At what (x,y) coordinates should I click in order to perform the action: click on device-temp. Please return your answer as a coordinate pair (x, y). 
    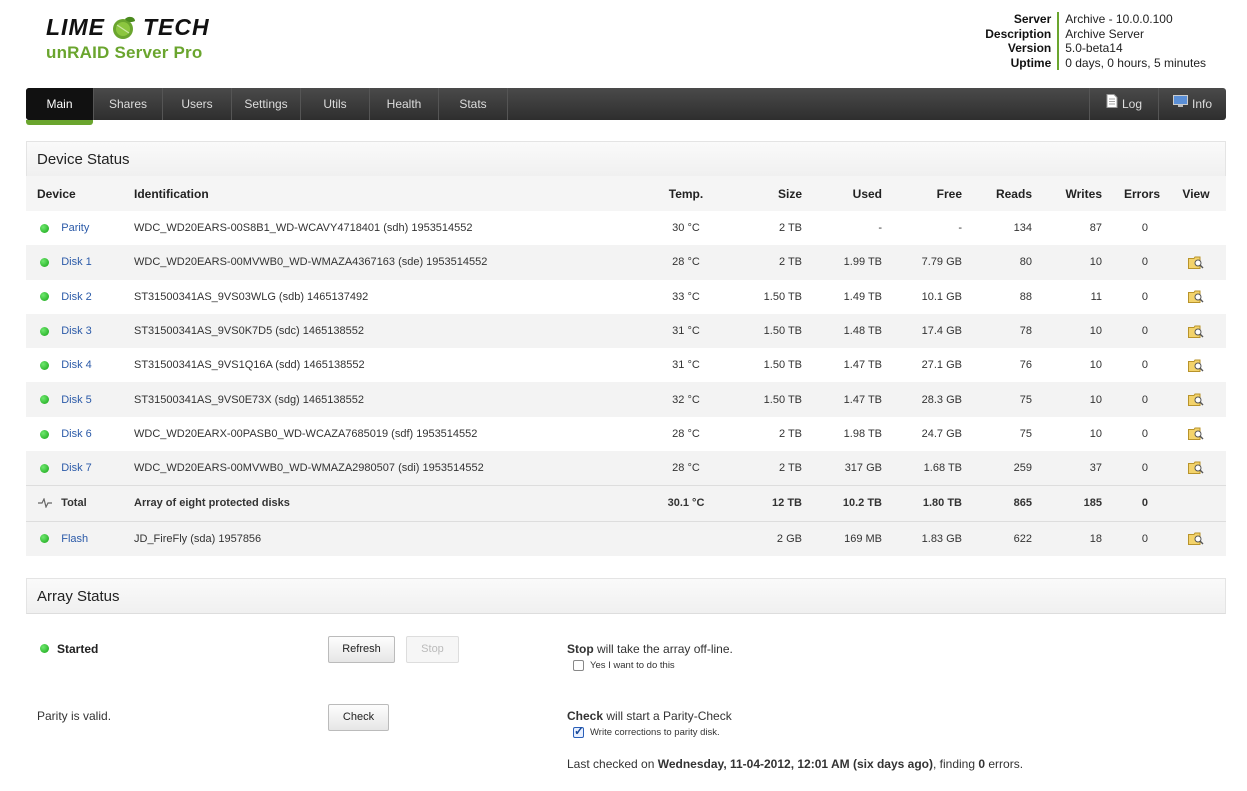
    Looking at the image, I should click on (686, 538).